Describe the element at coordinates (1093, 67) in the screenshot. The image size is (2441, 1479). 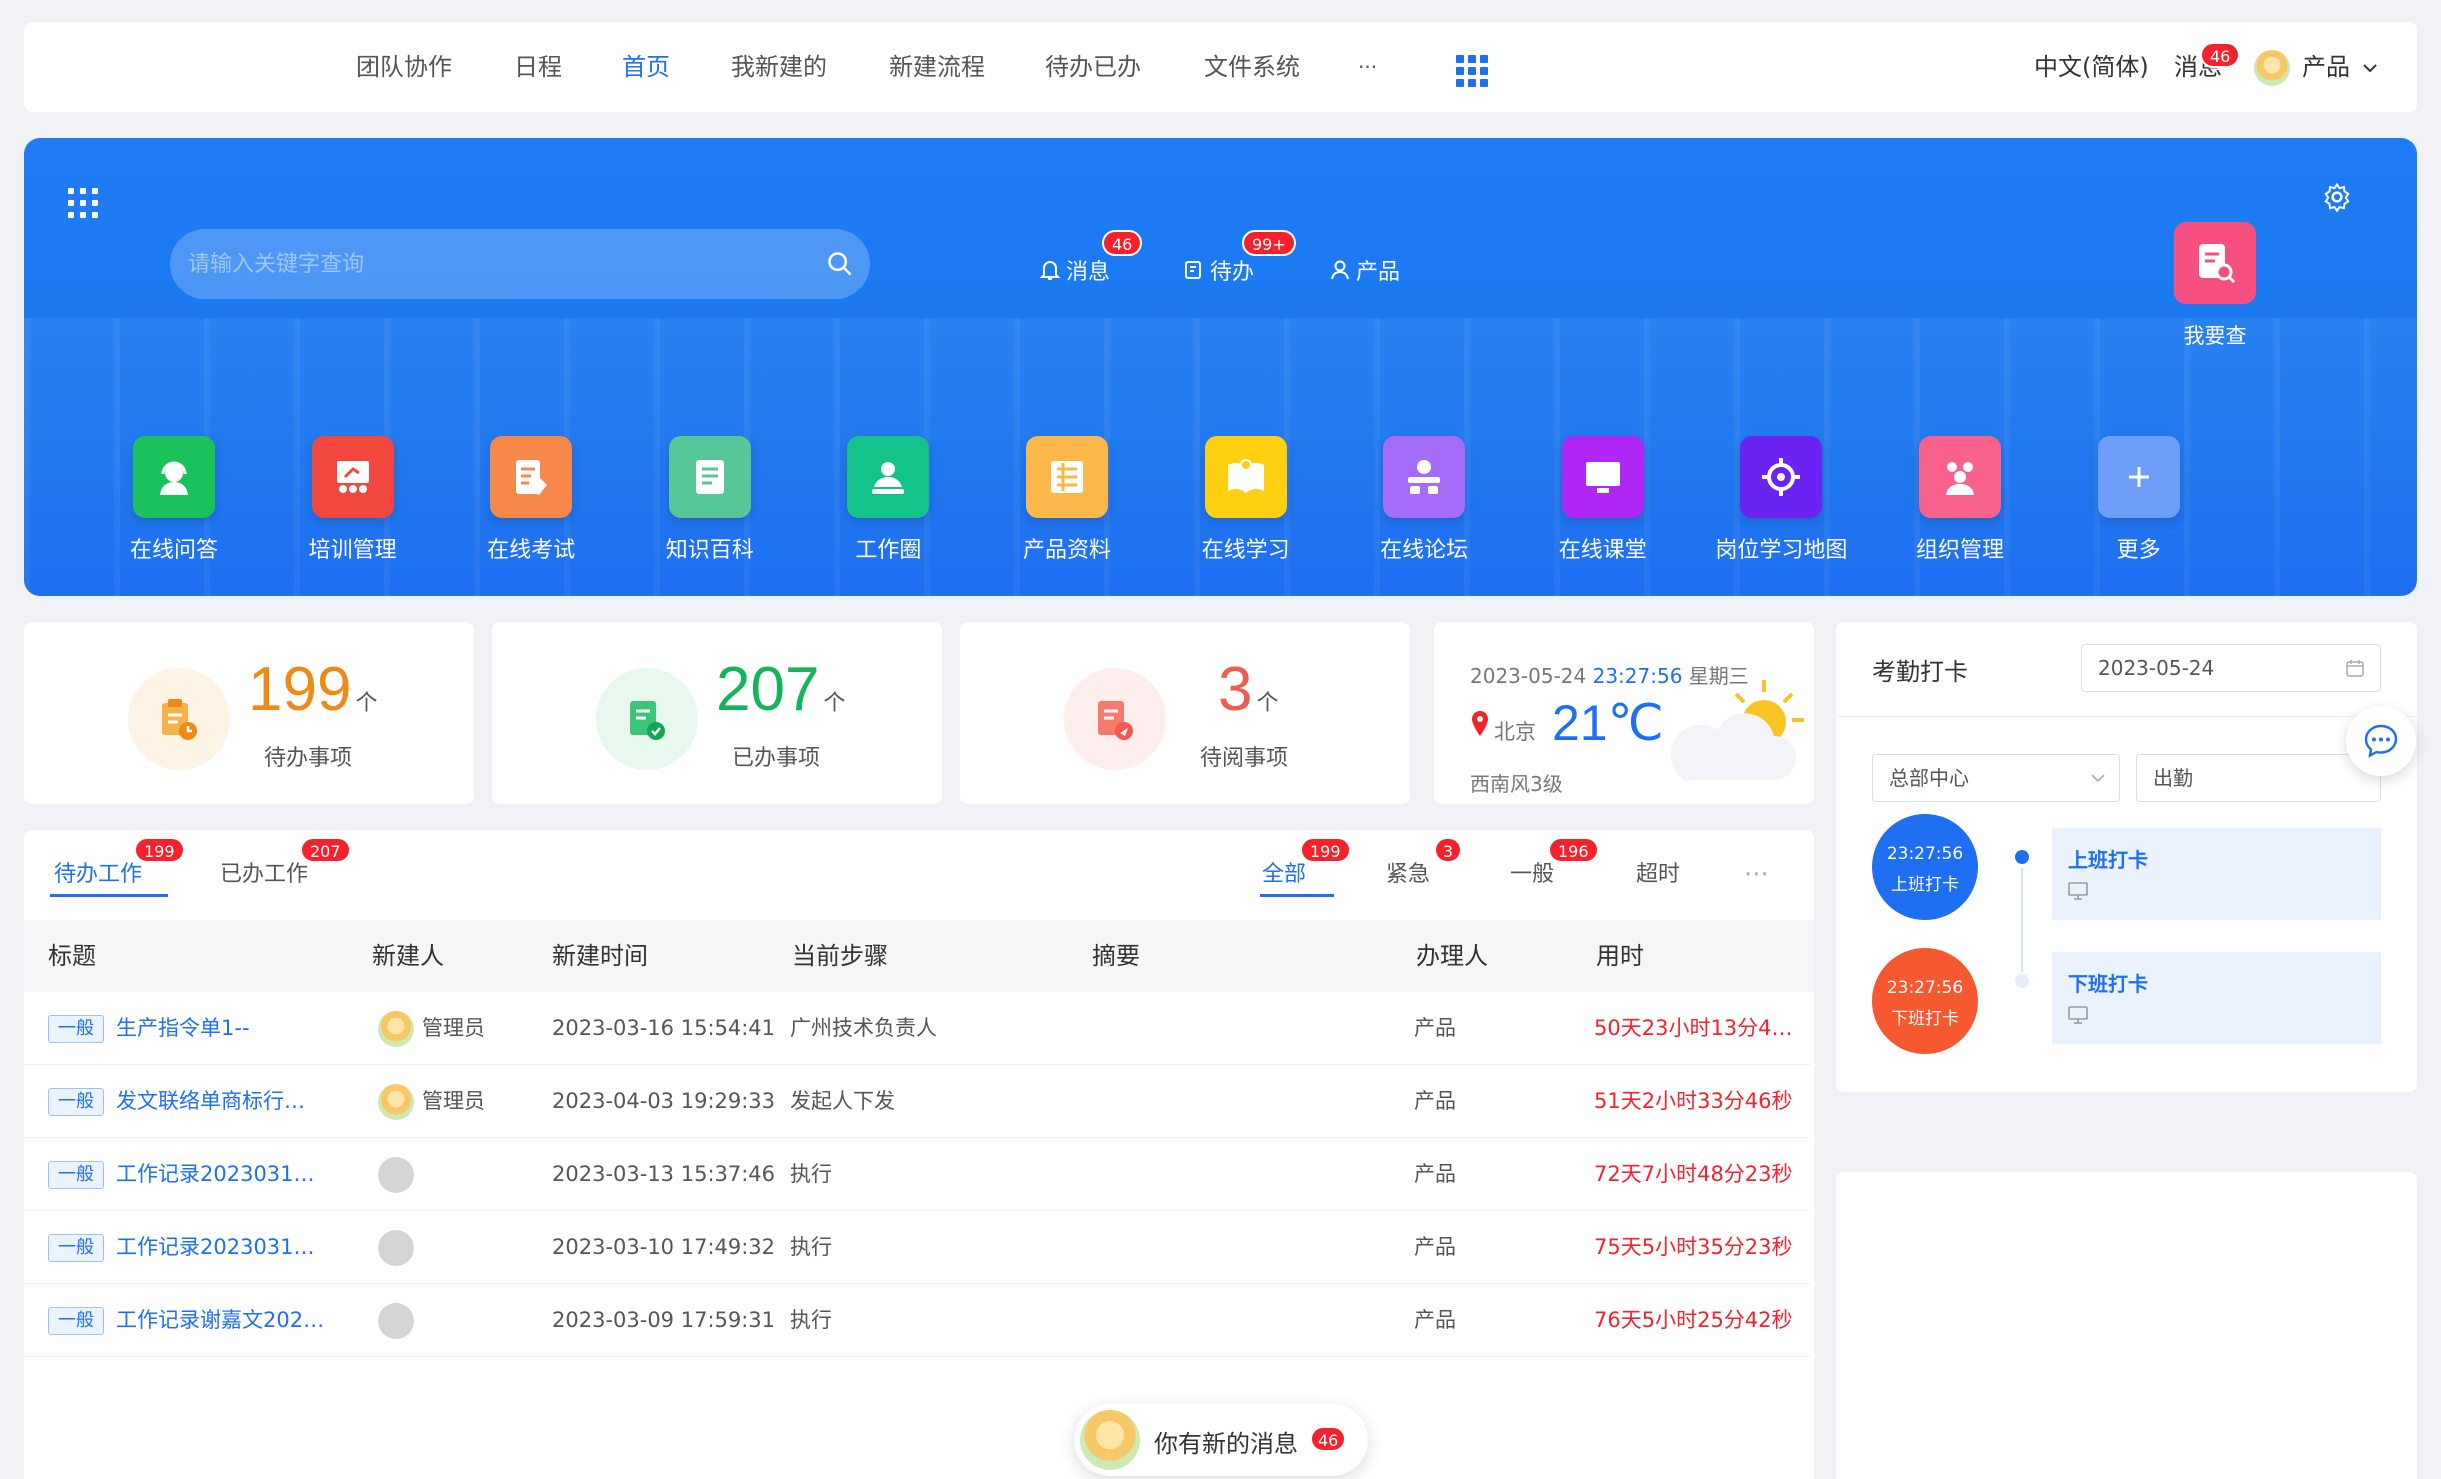
I see `nav-todo-done: 待办已办` at that location.